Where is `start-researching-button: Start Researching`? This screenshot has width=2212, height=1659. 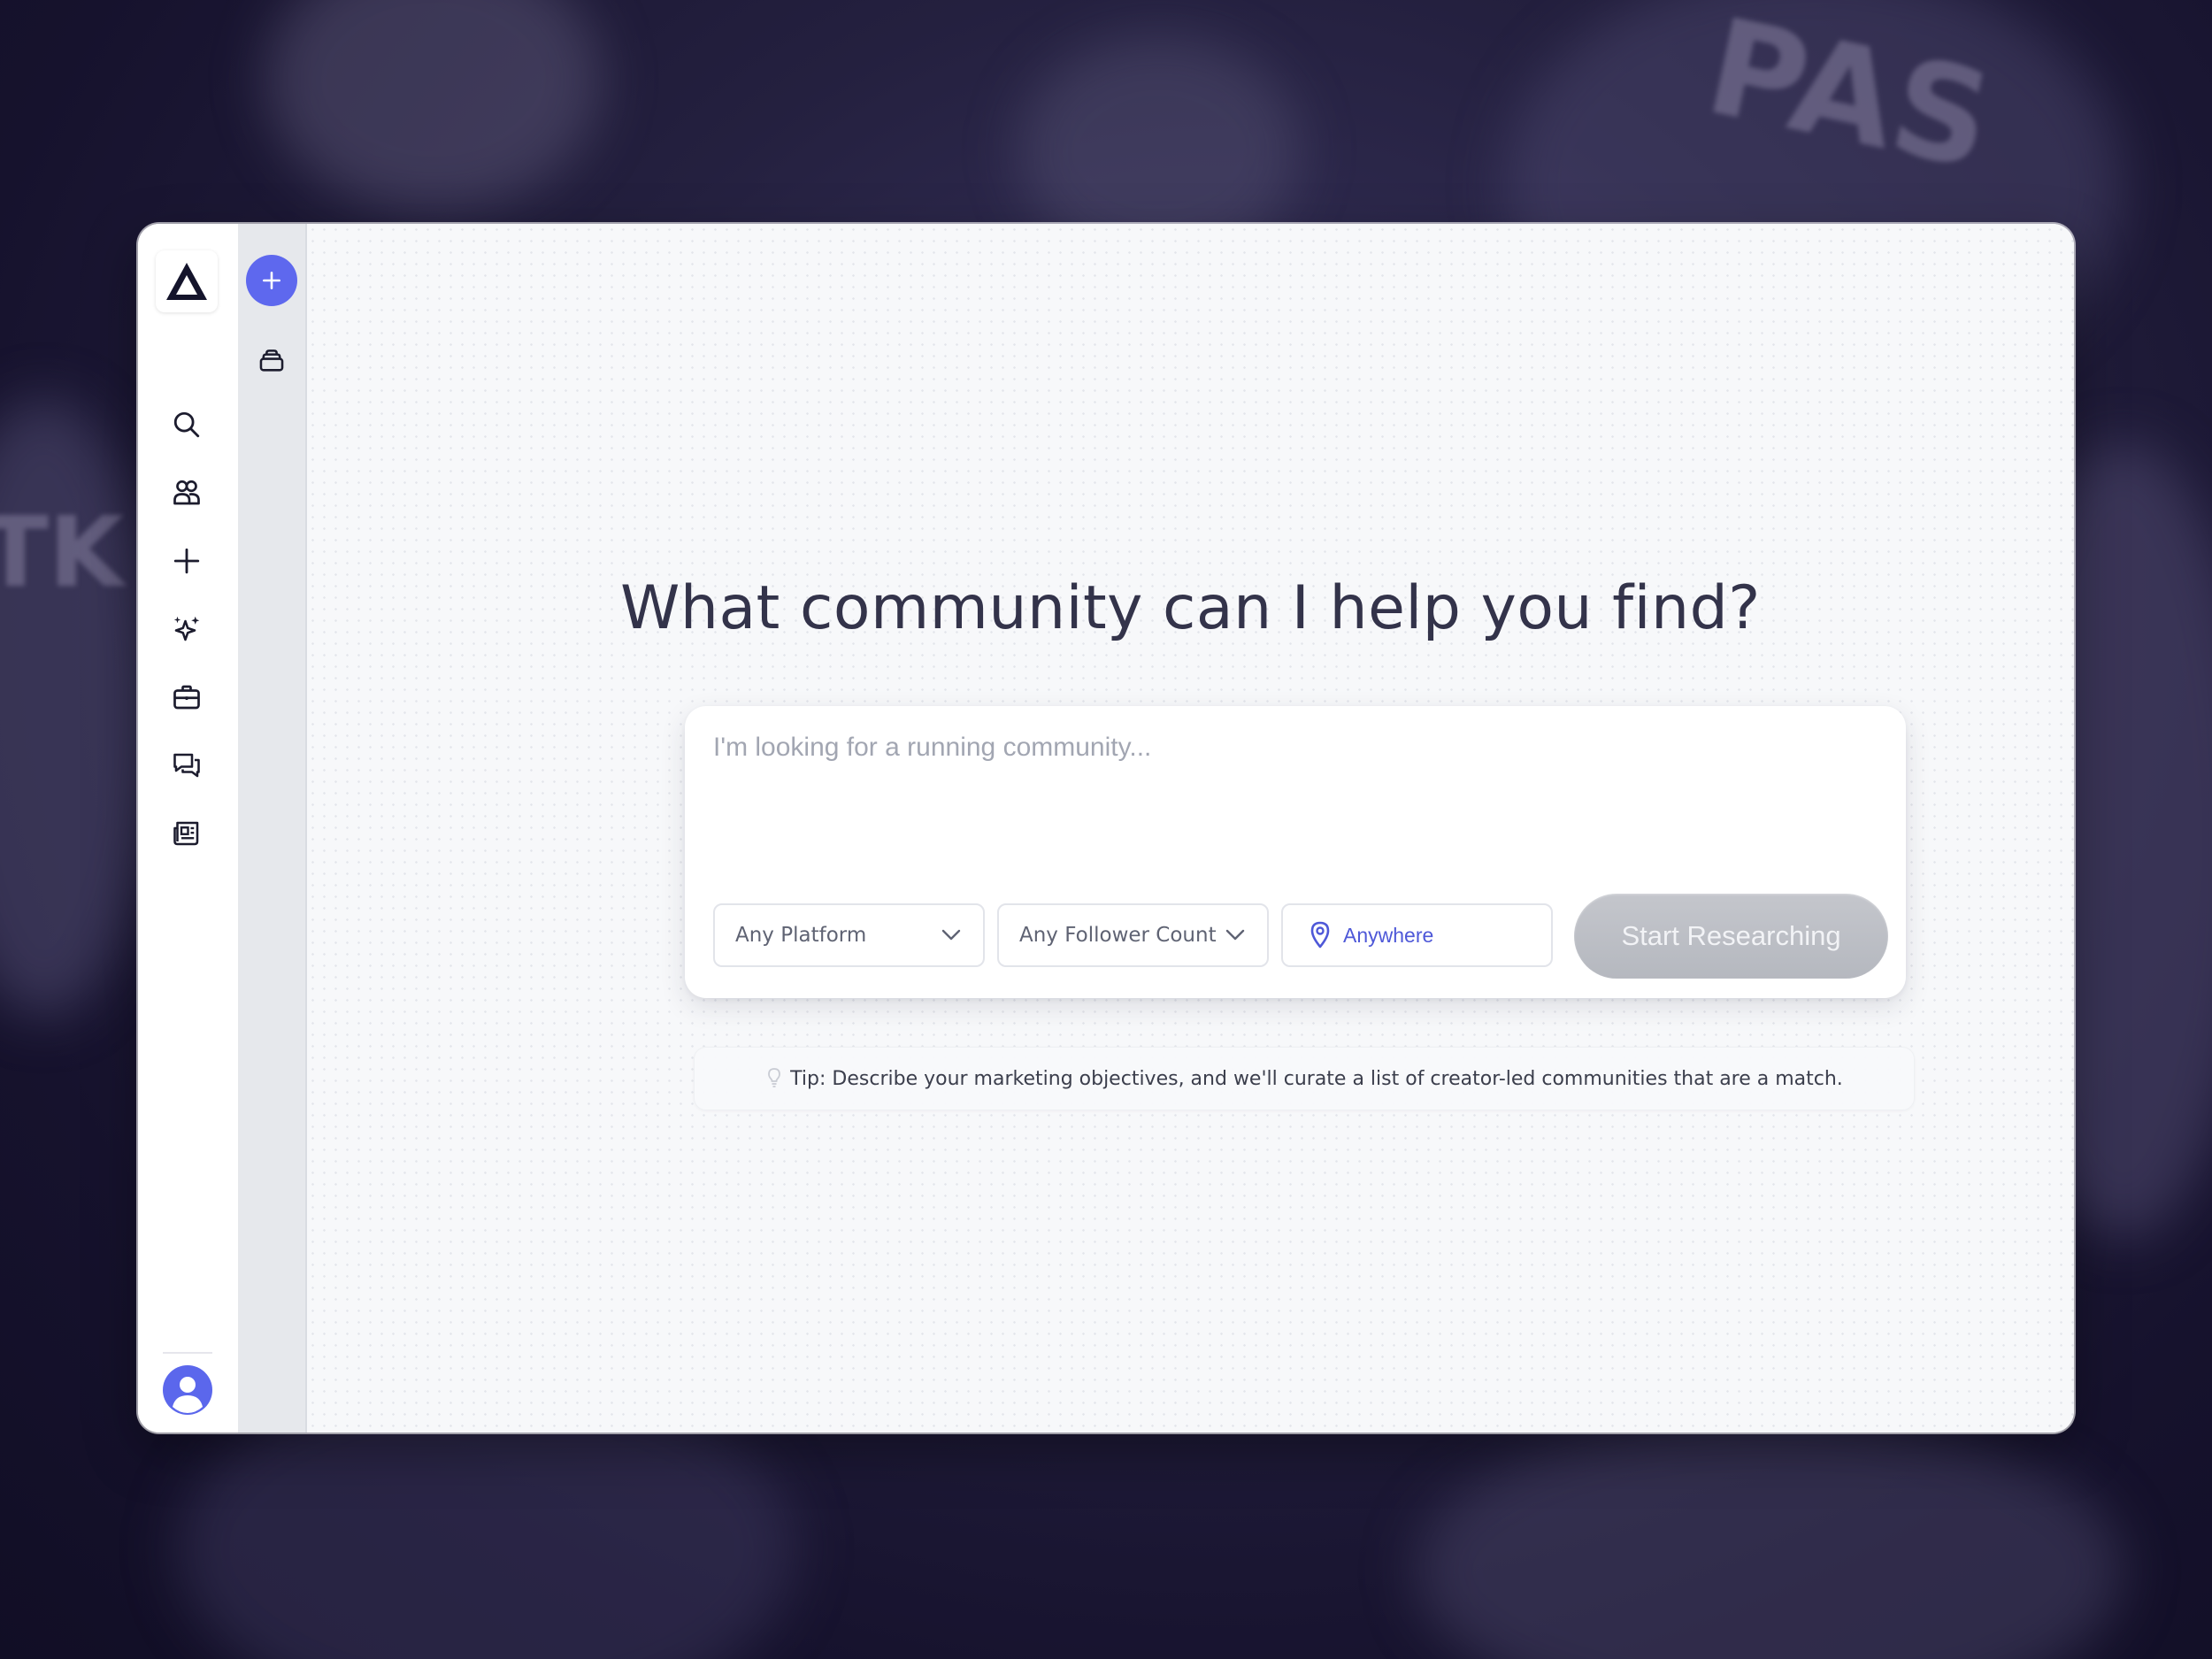
start-researching-button: Start Researching is located at coordinates (1731, 937).